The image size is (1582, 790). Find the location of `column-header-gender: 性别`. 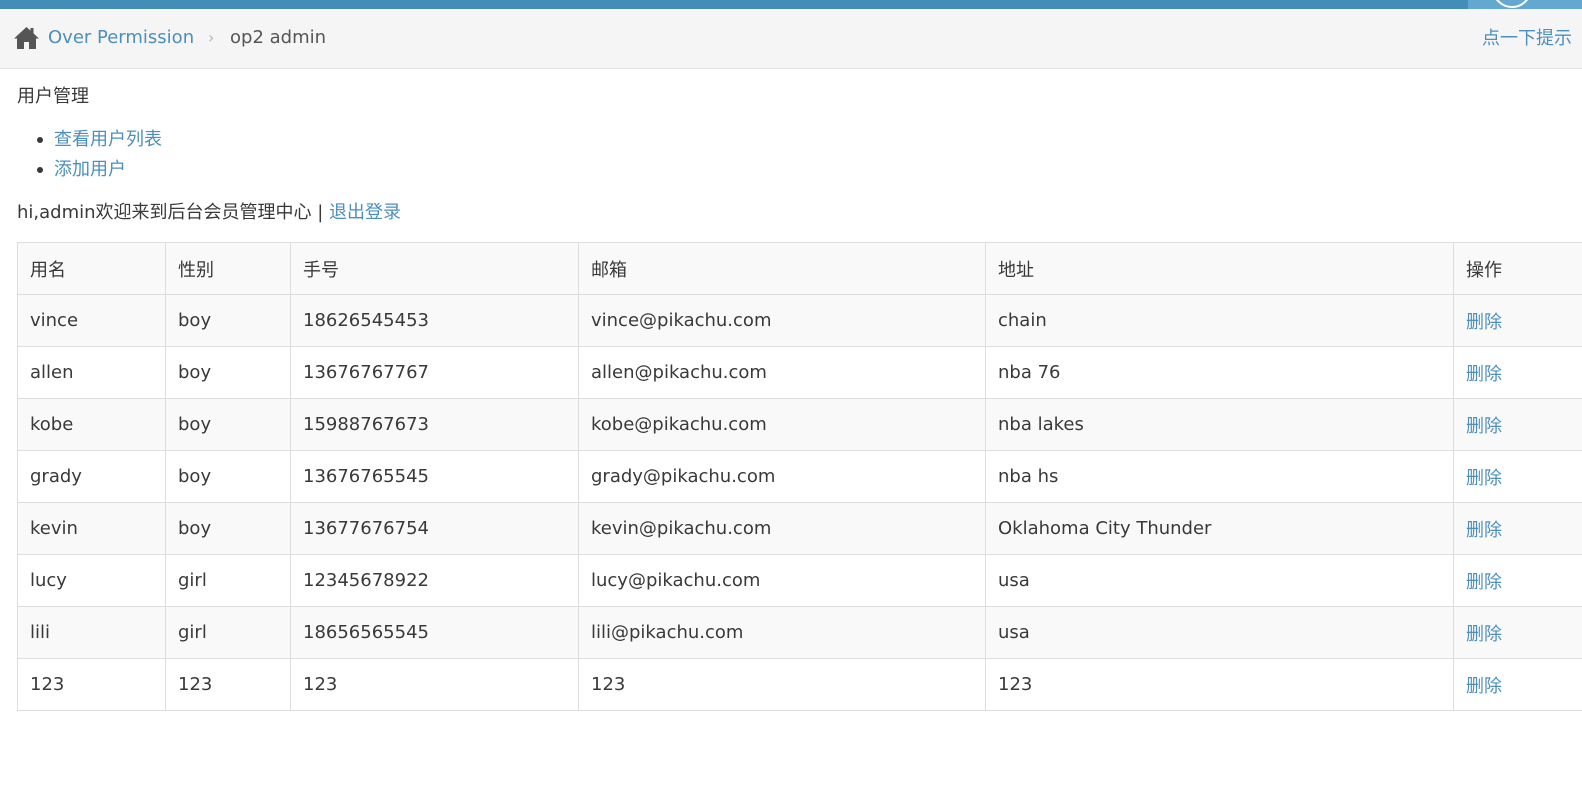

column-header-gender: 性别 is located at coordinates (228, 268).